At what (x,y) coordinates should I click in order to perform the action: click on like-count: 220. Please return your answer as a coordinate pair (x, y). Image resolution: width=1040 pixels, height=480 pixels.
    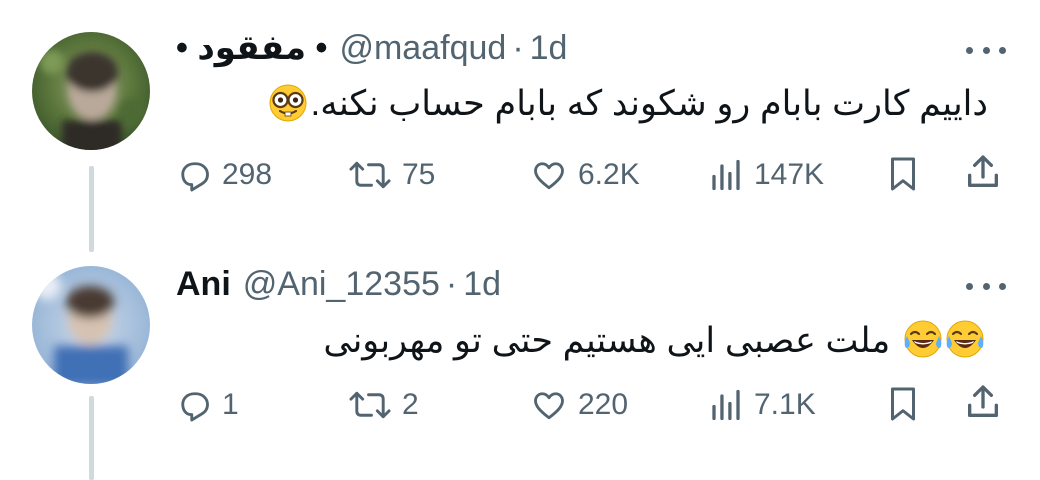
    Looking at the image, I should click on (603, 404).